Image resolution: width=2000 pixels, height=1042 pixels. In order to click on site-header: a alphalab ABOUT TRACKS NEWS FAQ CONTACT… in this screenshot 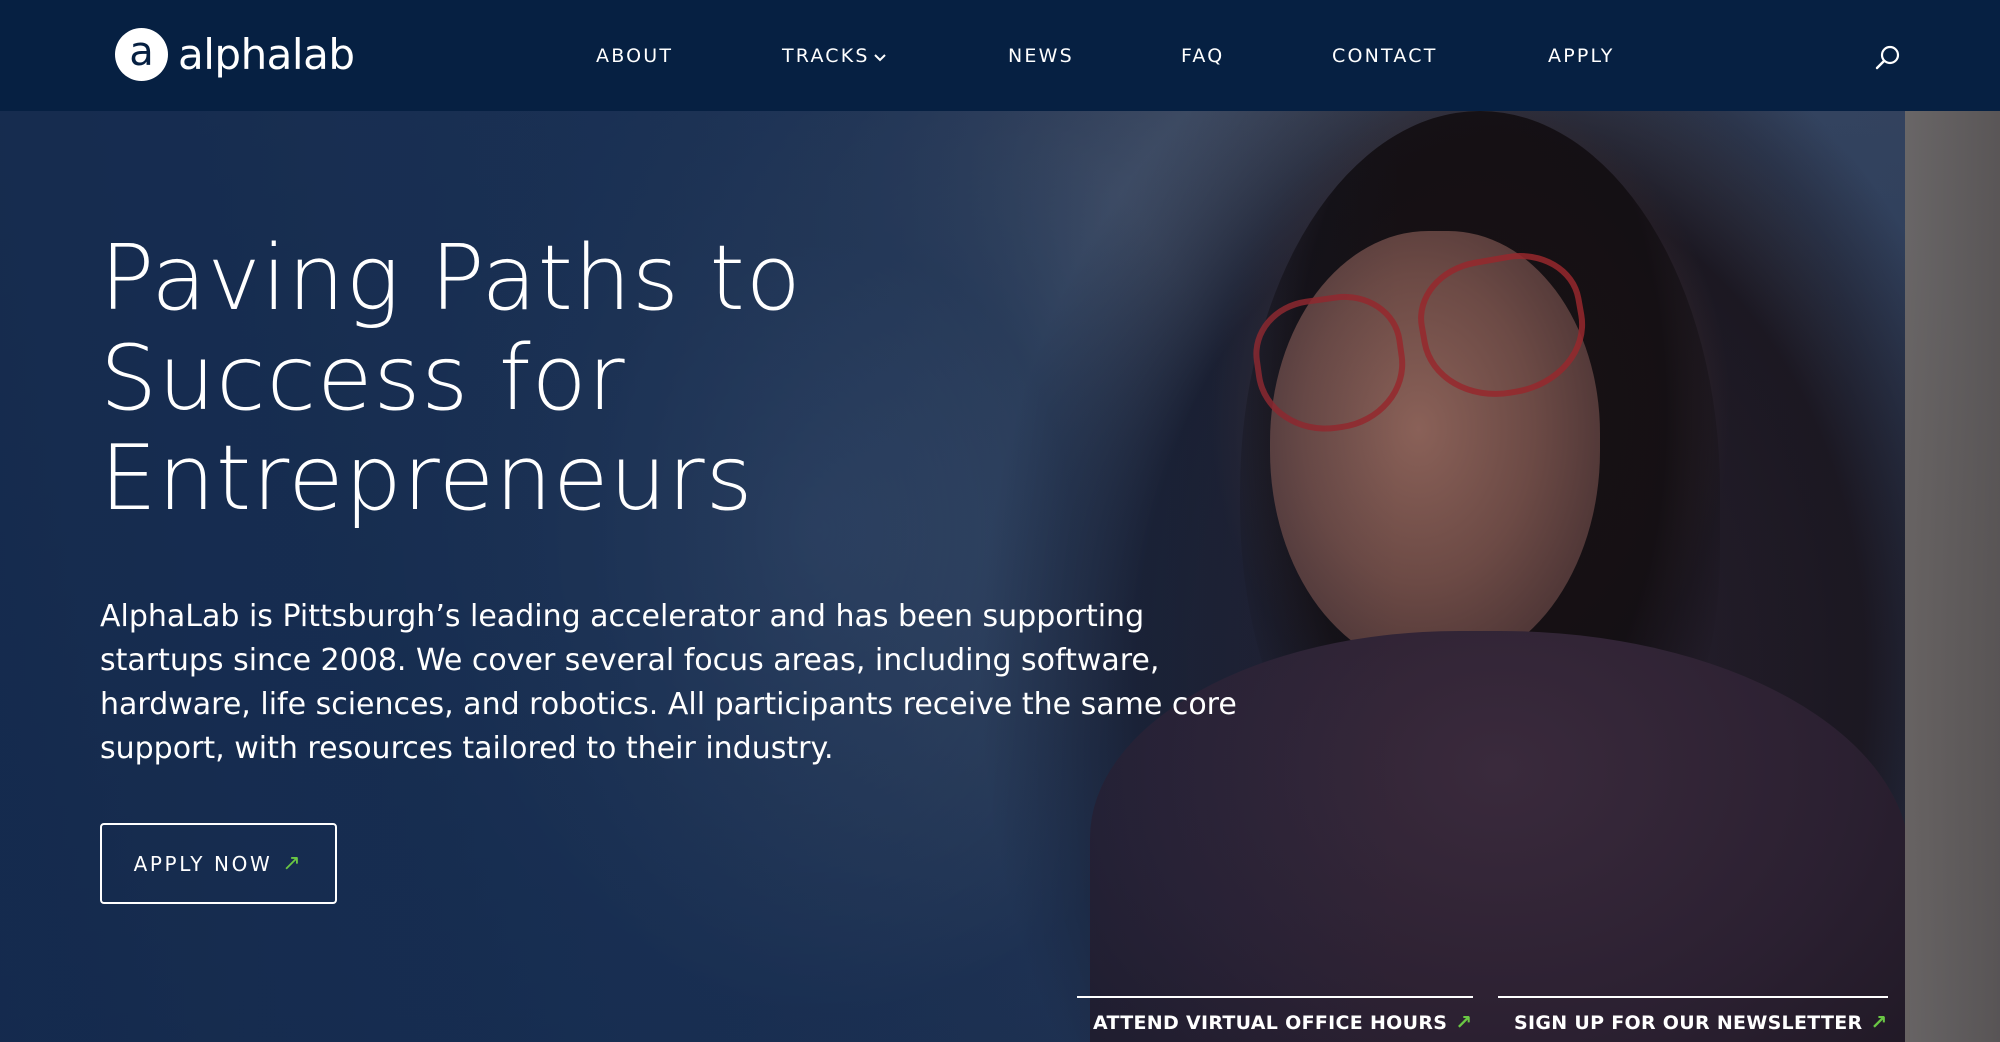, I will do `click(1000, 55)`.